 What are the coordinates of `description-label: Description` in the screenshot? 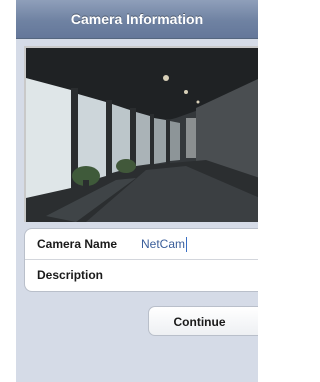 It's located at (70, 275).